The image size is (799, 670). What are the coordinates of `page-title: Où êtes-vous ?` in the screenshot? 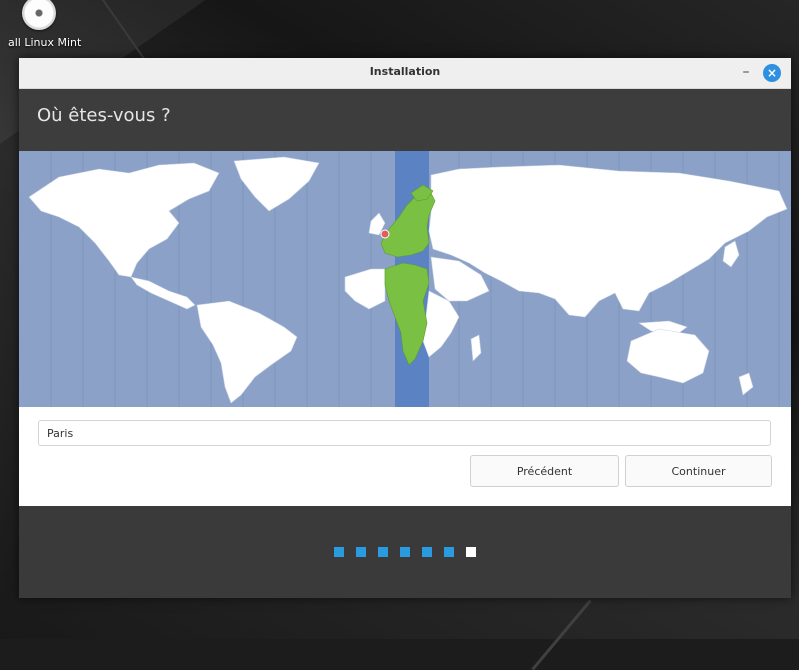 It's located at (104, 115).